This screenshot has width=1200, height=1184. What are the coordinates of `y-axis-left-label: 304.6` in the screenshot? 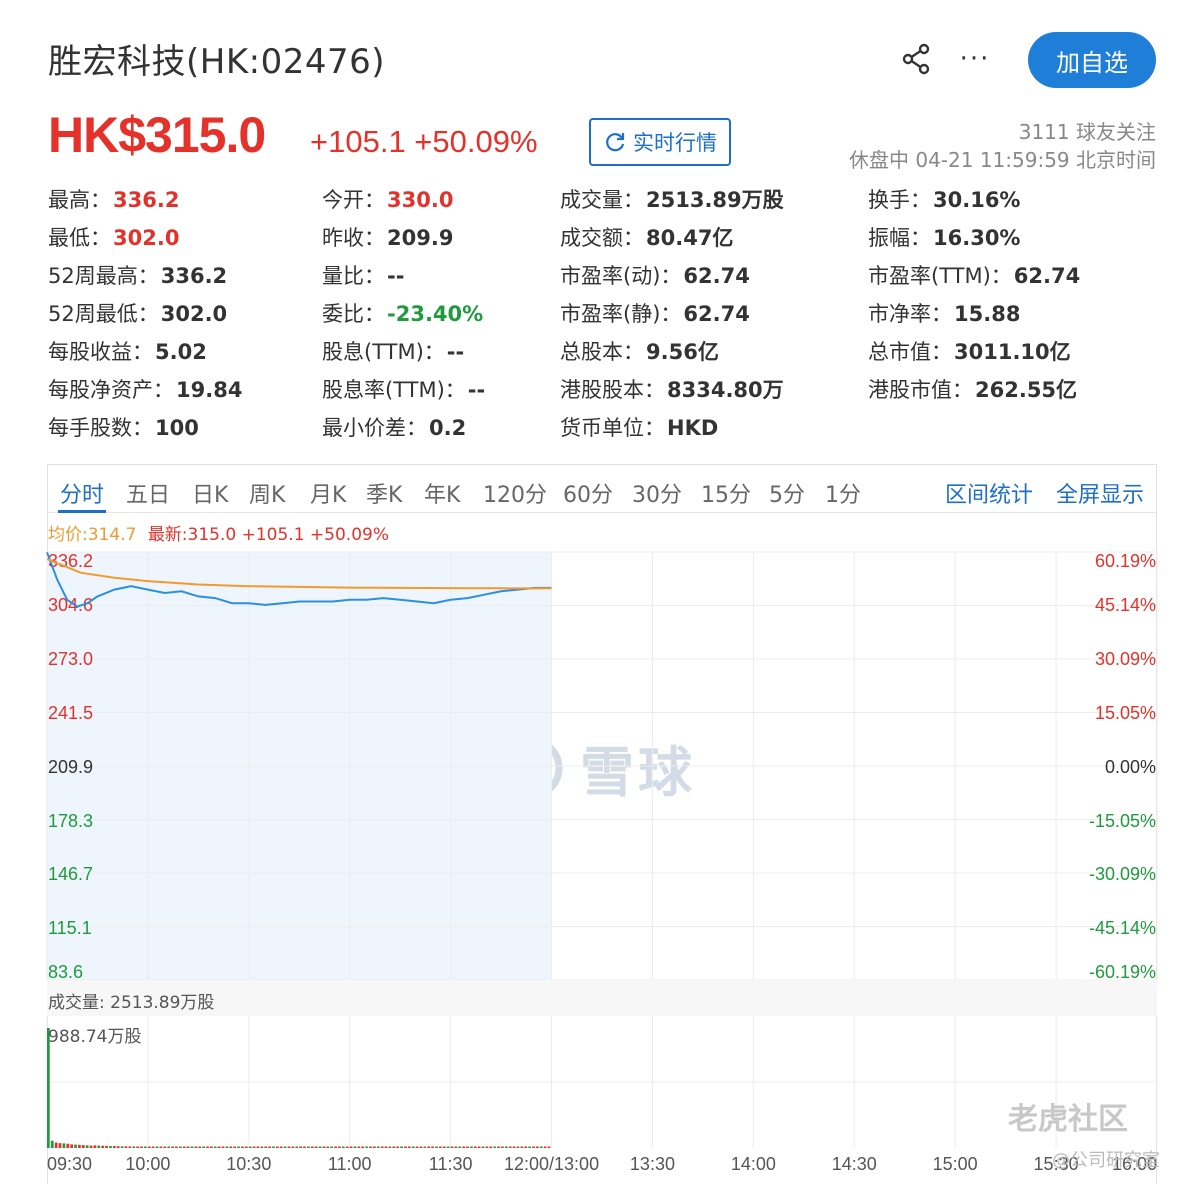 It's located at (70, 605).